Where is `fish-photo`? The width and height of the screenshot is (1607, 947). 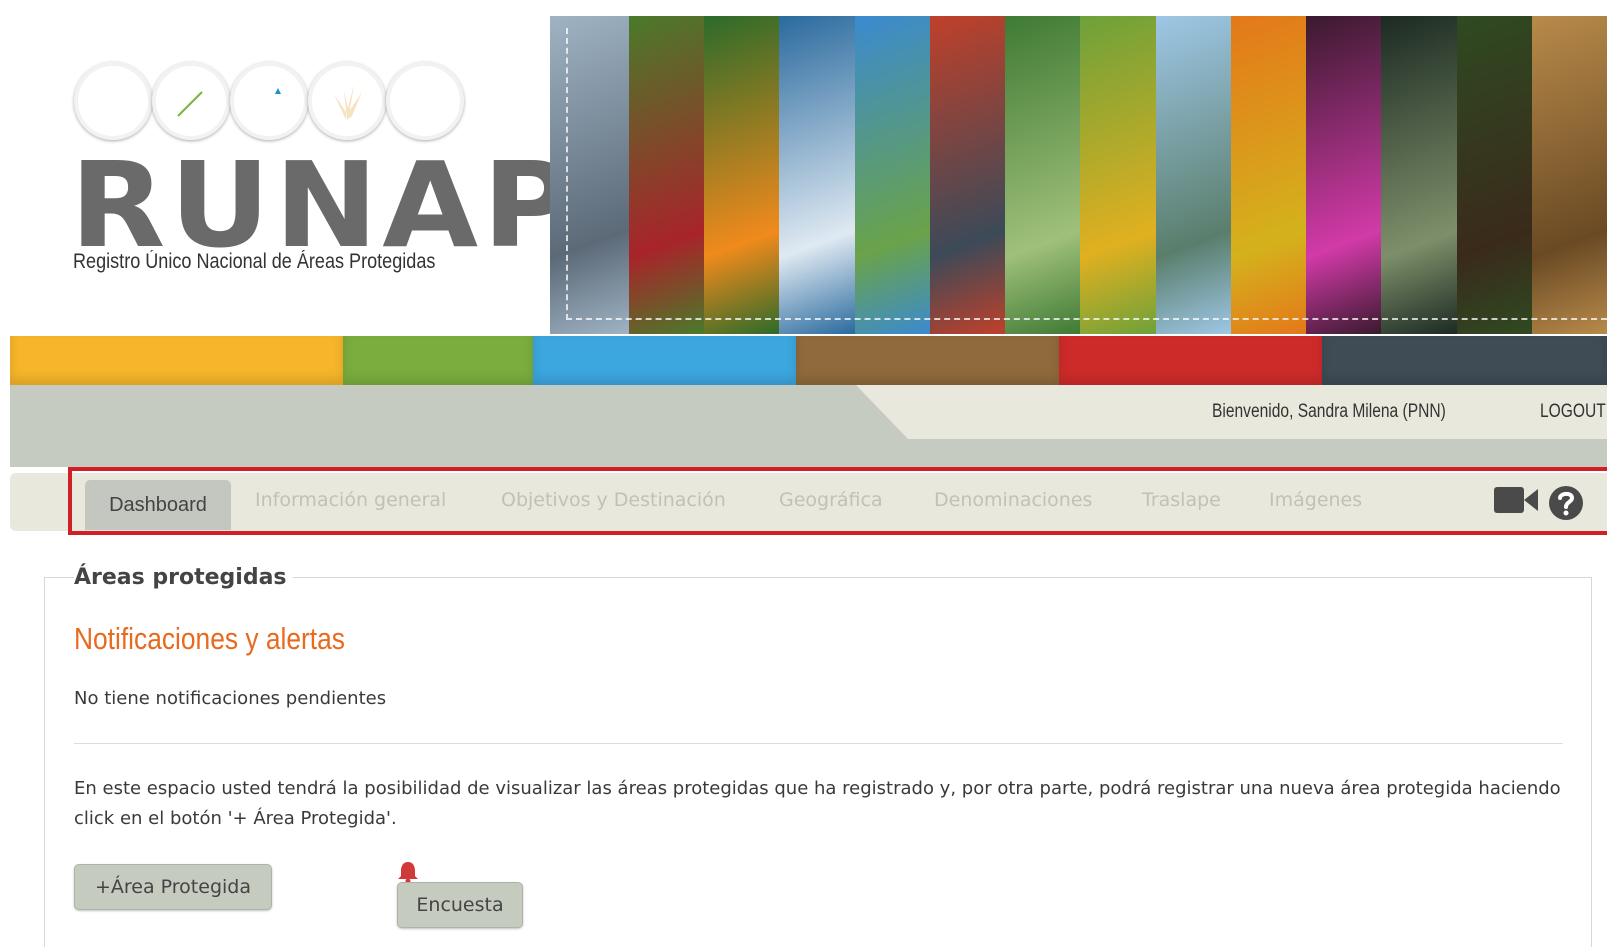 fish-photo is located at coordinates (1419, 175).